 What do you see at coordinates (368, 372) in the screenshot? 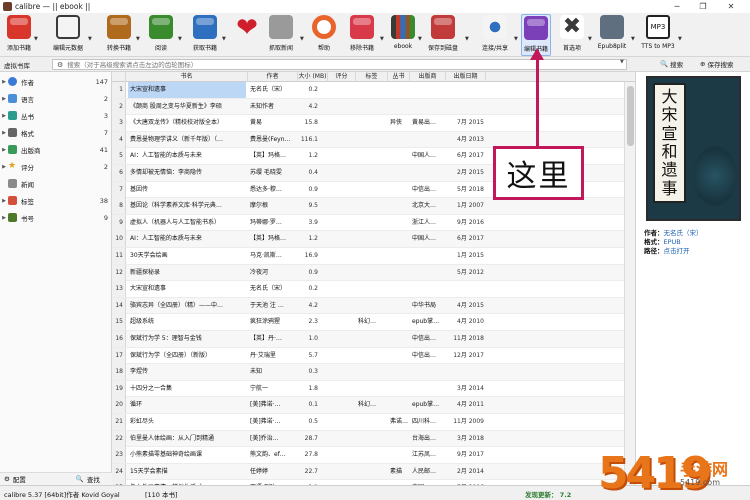
I see `table-row: 18 李煜传 未知 0.3` at bounding box center [368, 372].